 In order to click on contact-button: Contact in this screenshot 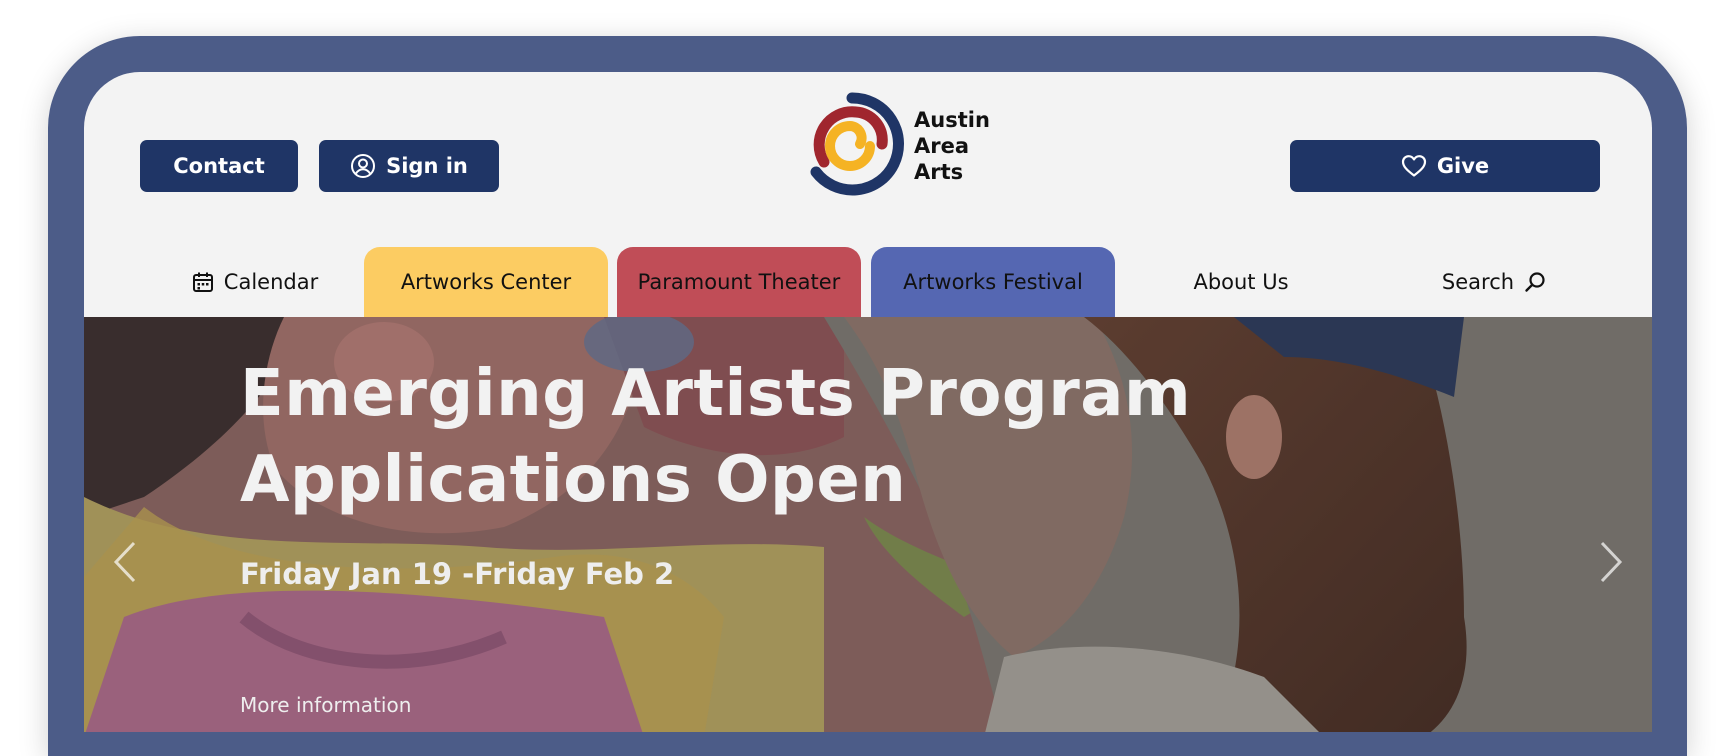, I will do `click(219, 166)`.